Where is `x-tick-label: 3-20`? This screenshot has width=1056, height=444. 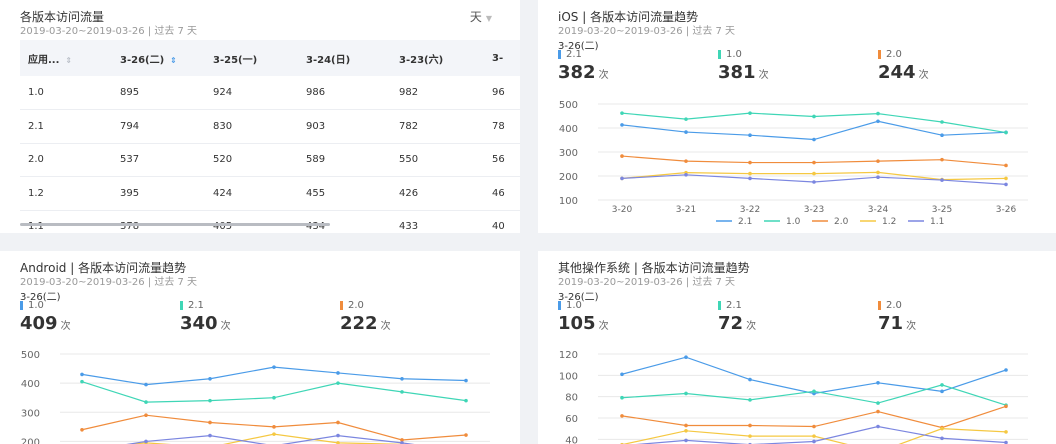
x-tick-label: 3-20 is located at coordinates (622, 210).